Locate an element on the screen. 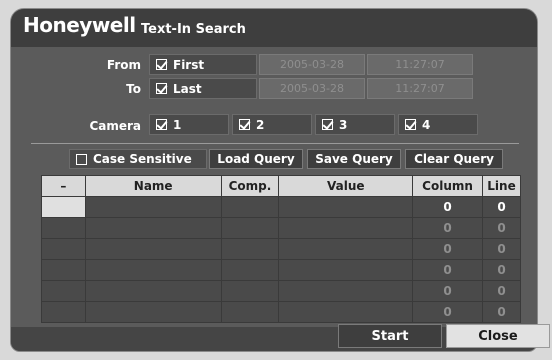 The height and width of the screenshot is (360, 552). checkbox-icon is located at coordinates (81, 159).